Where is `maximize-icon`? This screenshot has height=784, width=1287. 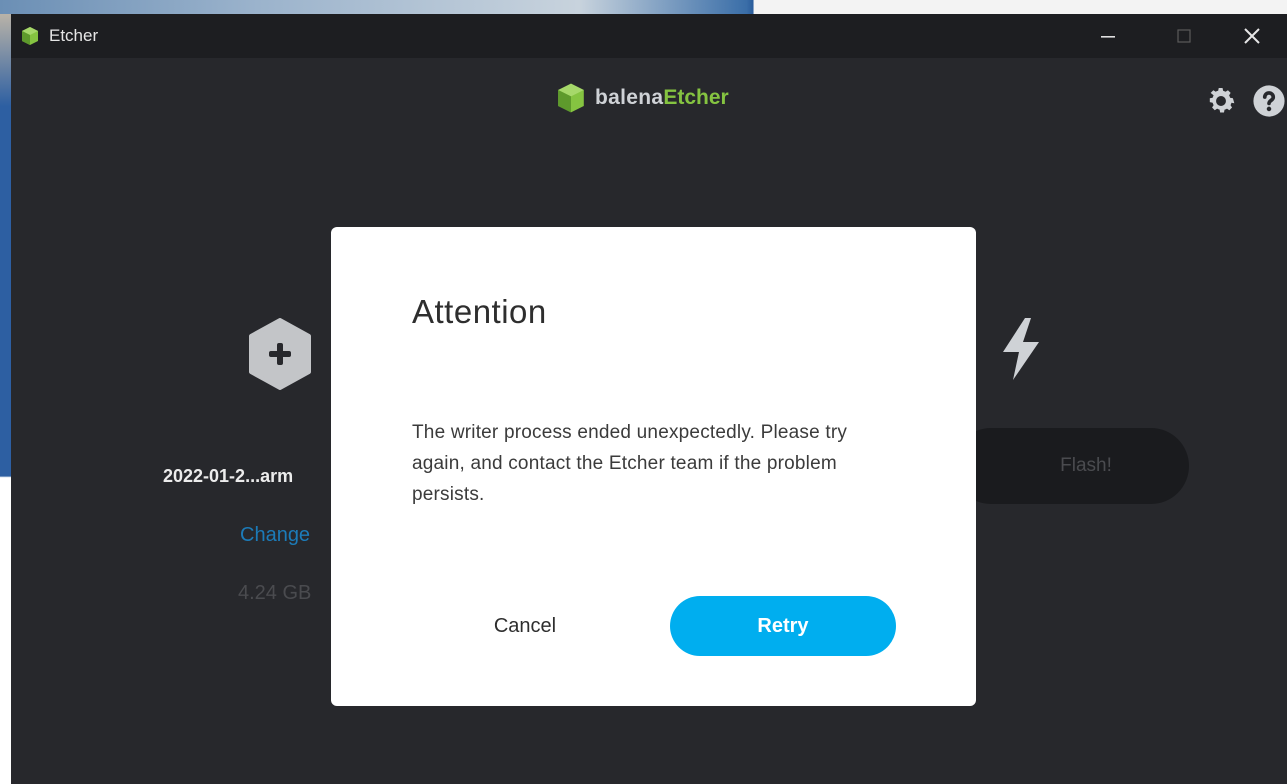 maximize-icon is located at coordinates (1184, 36).